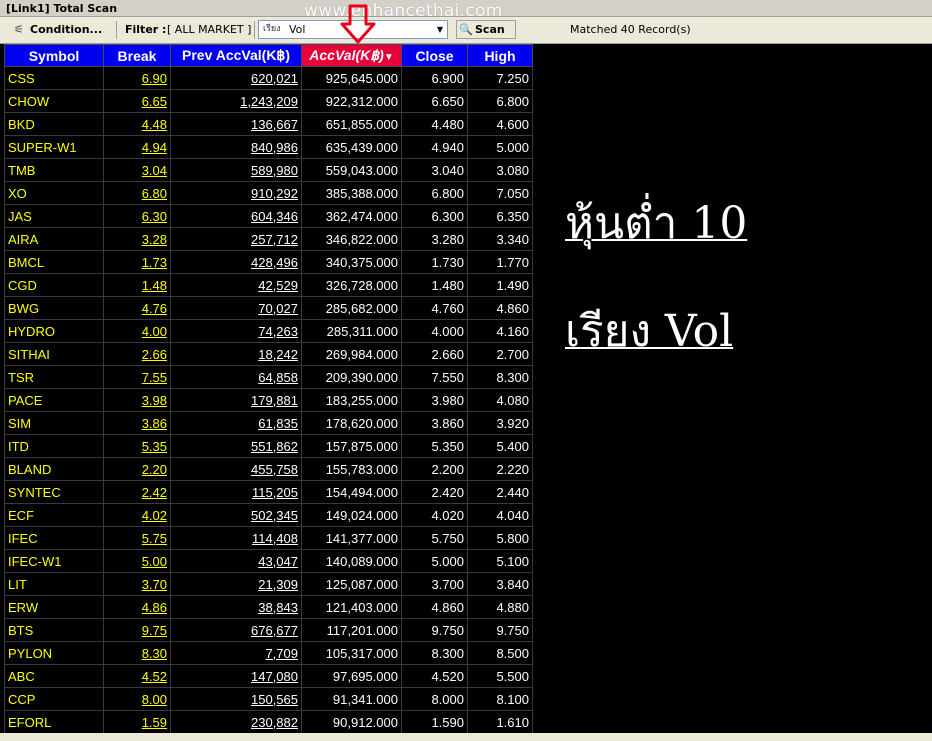  I want to click on cell-prev-accval: 230,882, so click(236, 722).